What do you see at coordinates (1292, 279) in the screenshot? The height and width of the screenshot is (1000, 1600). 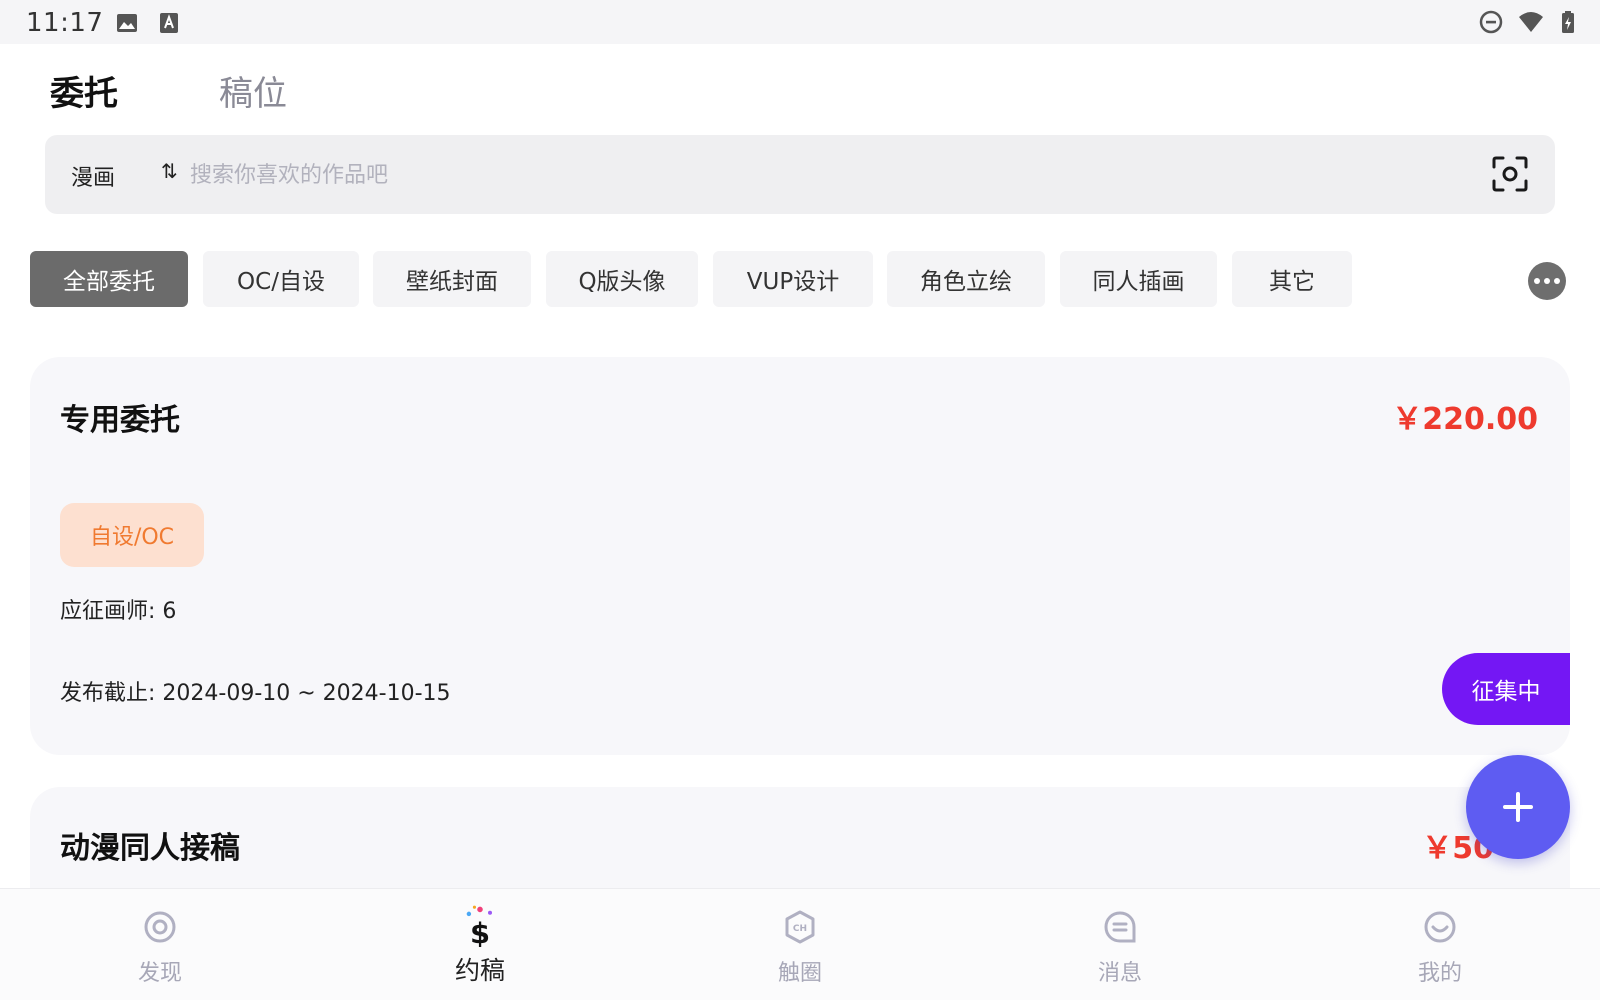 I see `category-chip-other: 其它` at bounding box center [1292, 279].